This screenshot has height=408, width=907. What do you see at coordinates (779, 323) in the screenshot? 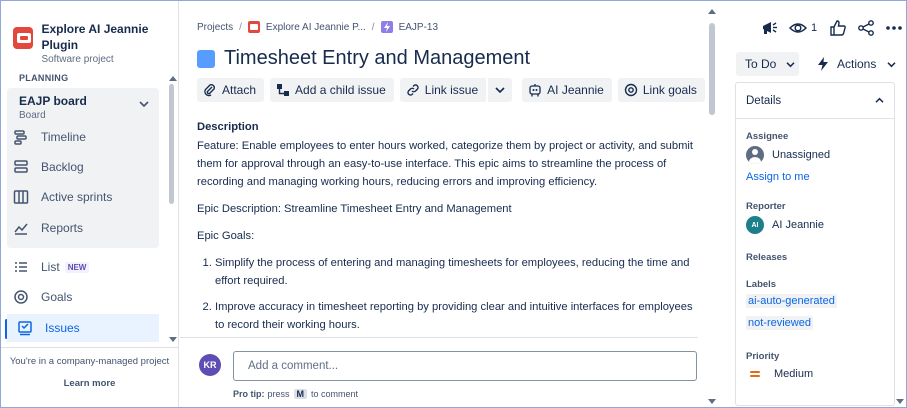
I see `label-chip: not-reviewed` at bounding box center [779, 323].